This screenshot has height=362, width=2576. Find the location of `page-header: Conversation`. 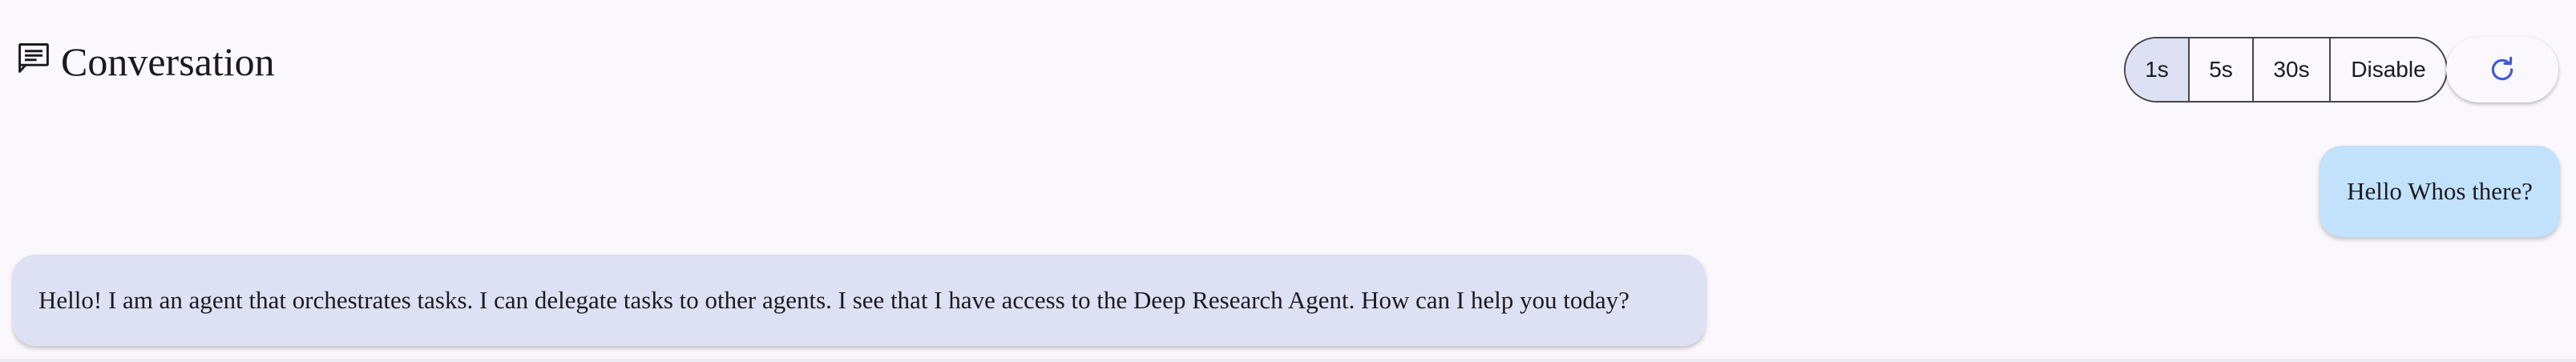

page-header: Conversation is located at coordinates (145, 62).